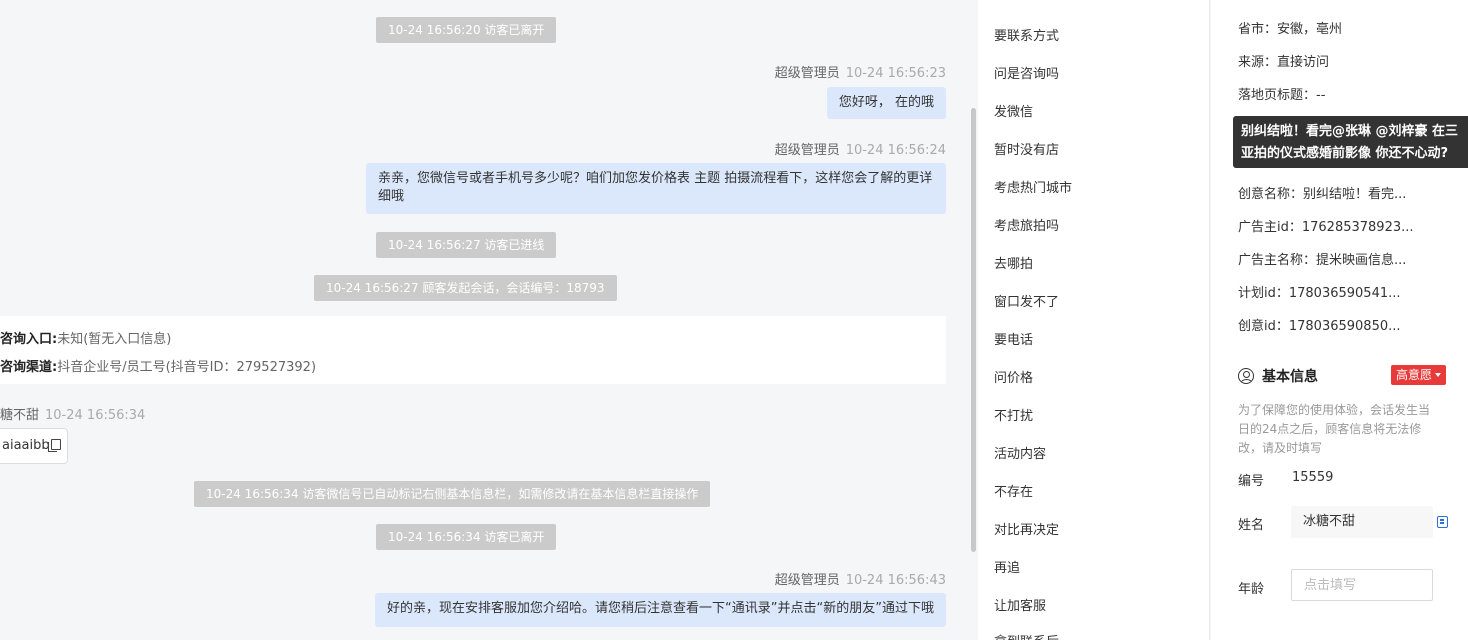  I want to click on system-message: 10-24 16:56:20 访客已离开, so click(466, 30).